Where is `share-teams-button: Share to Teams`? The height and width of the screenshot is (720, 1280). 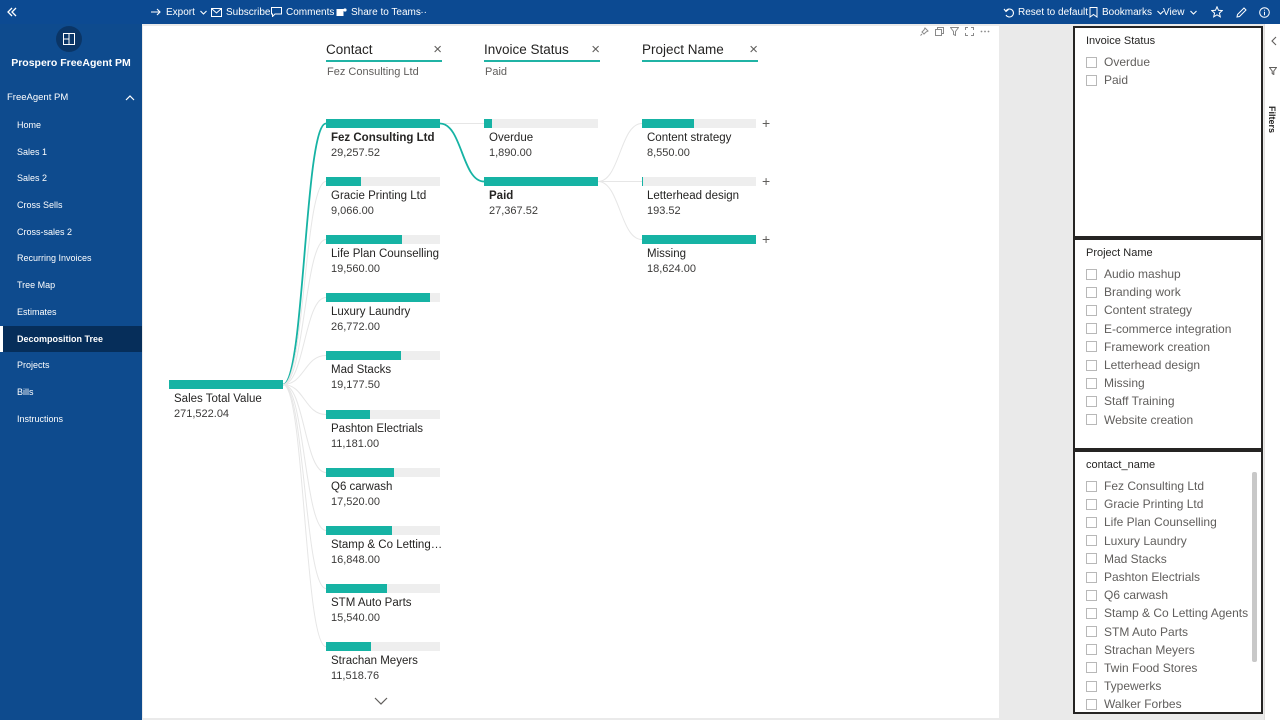
share-teams-button: Share to Teams is located at coordinates (378, 12).